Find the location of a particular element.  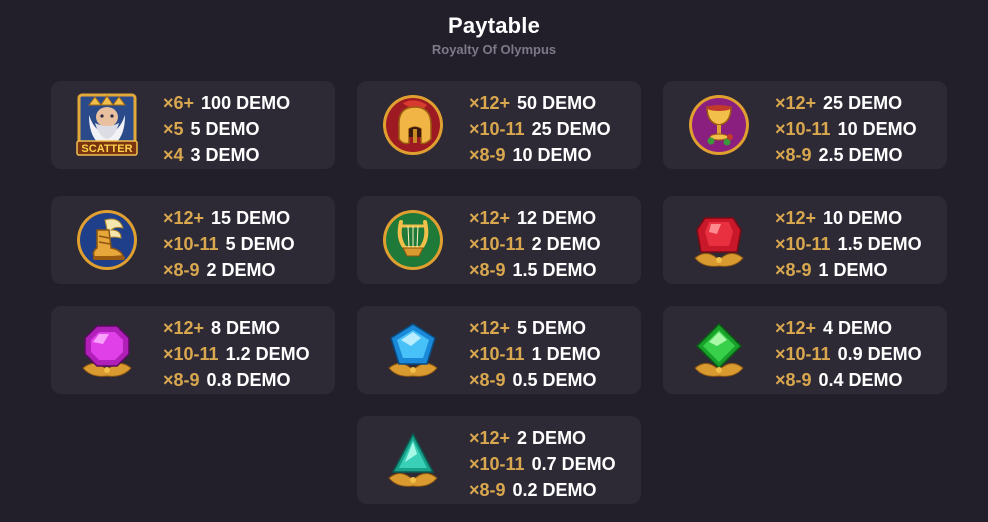

blue-gem-icon is located at coordinates (413, 350).